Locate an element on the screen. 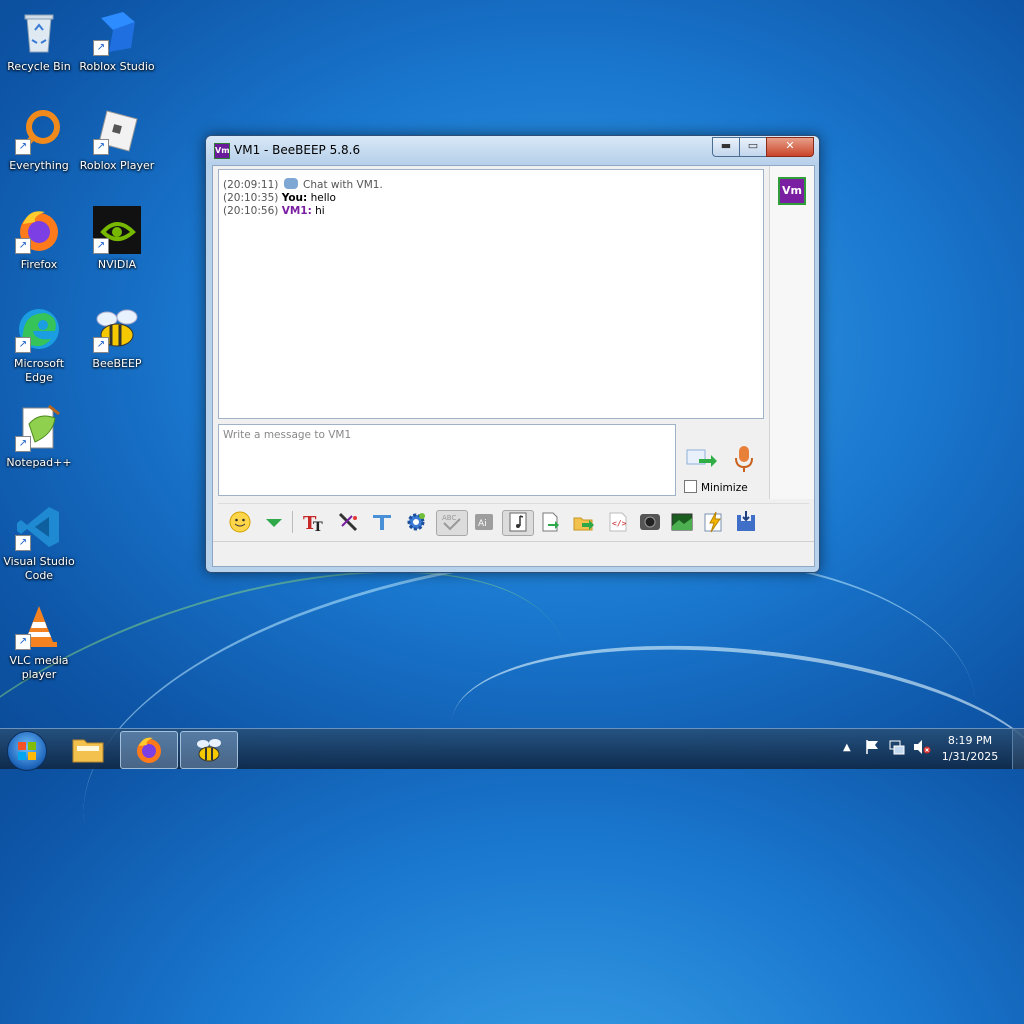 This screenshot has width=1024, height=1024. desktop-icon-label: Microsoft Edge is located at coordinates (39, 370).